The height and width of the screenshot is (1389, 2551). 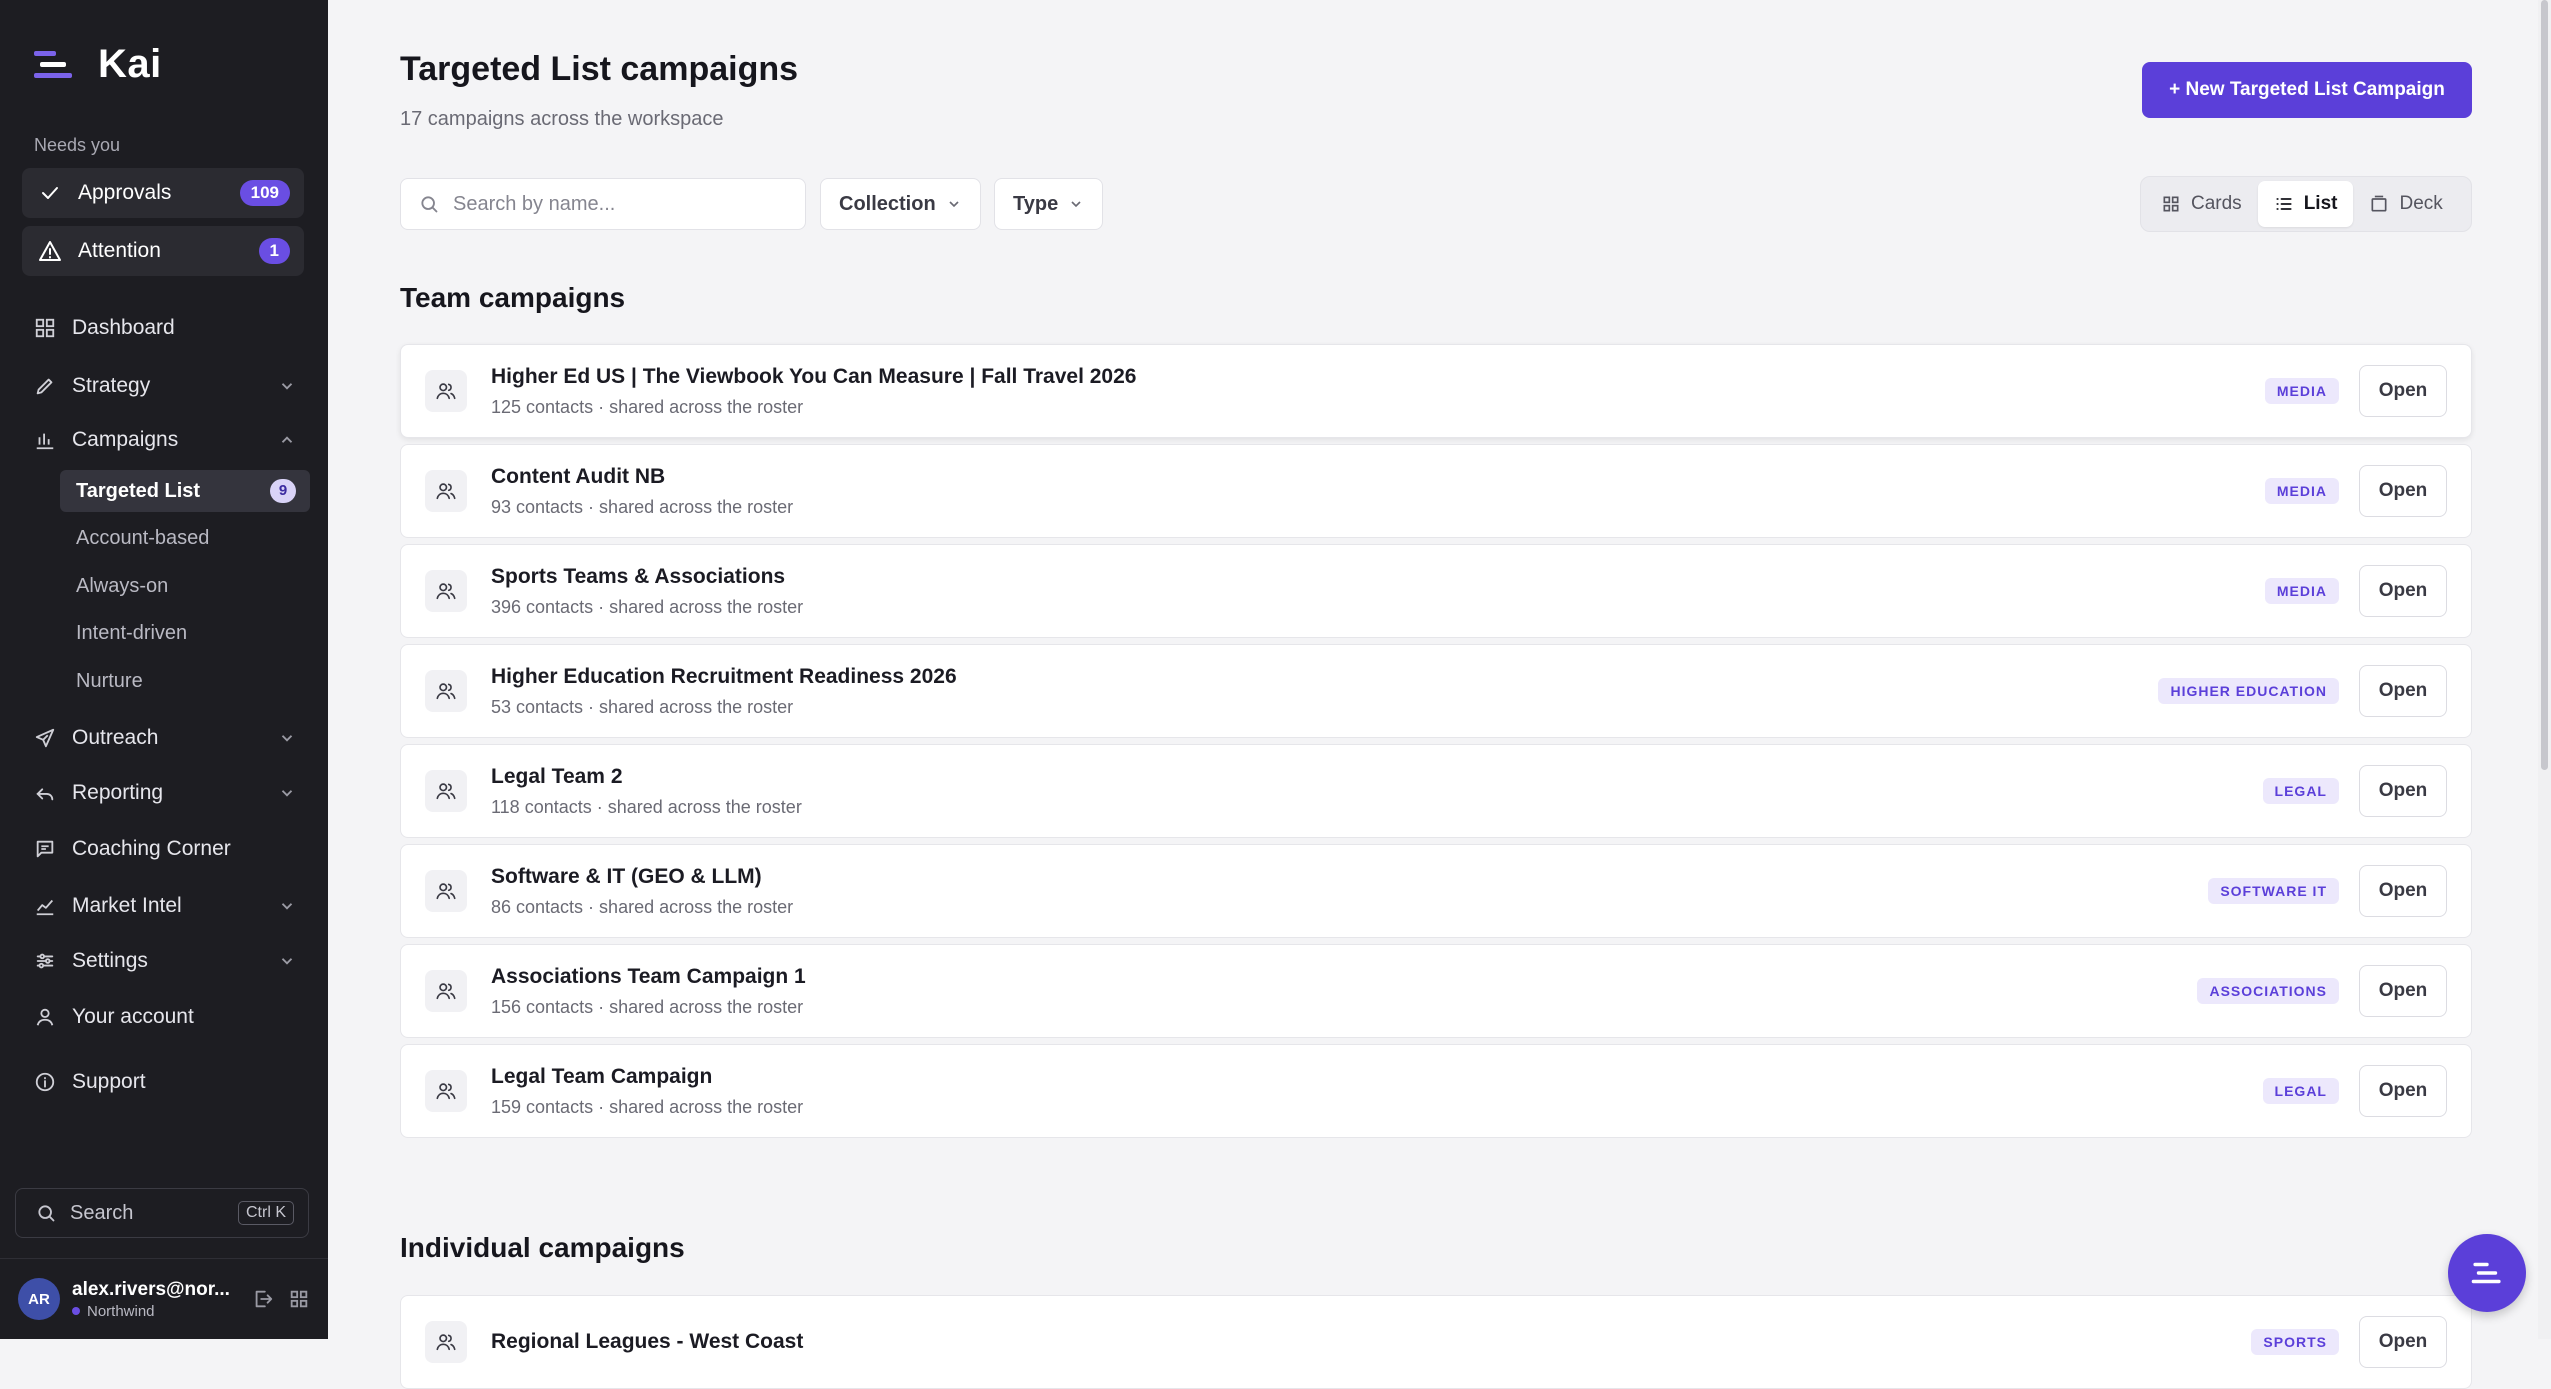 I want to click on nav-dashboard: Dashboard, so click(x=165, y=328).